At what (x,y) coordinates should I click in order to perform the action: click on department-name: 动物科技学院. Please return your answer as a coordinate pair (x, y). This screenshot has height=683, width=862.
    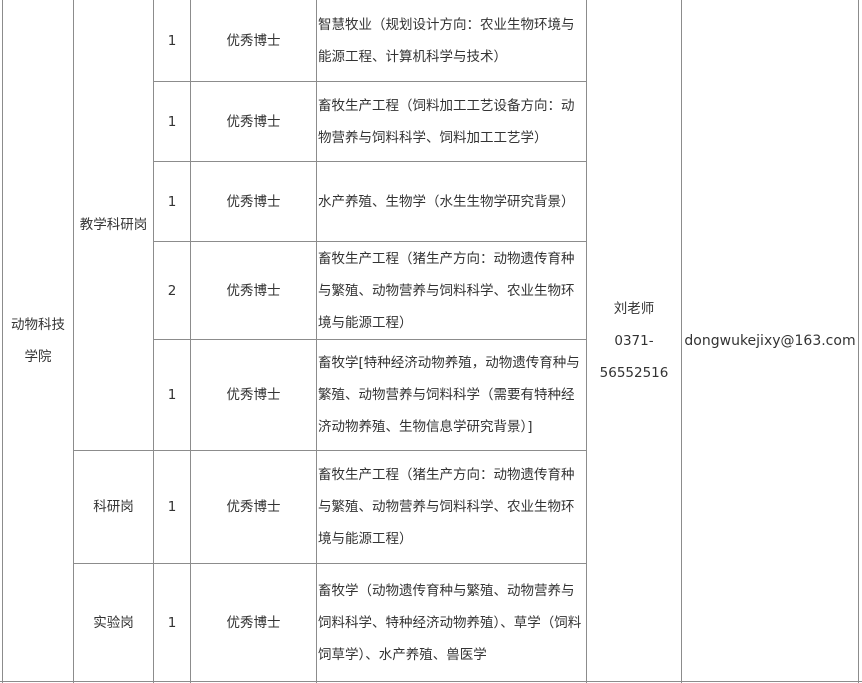
    Looking at the image, I should click on (38, 340).